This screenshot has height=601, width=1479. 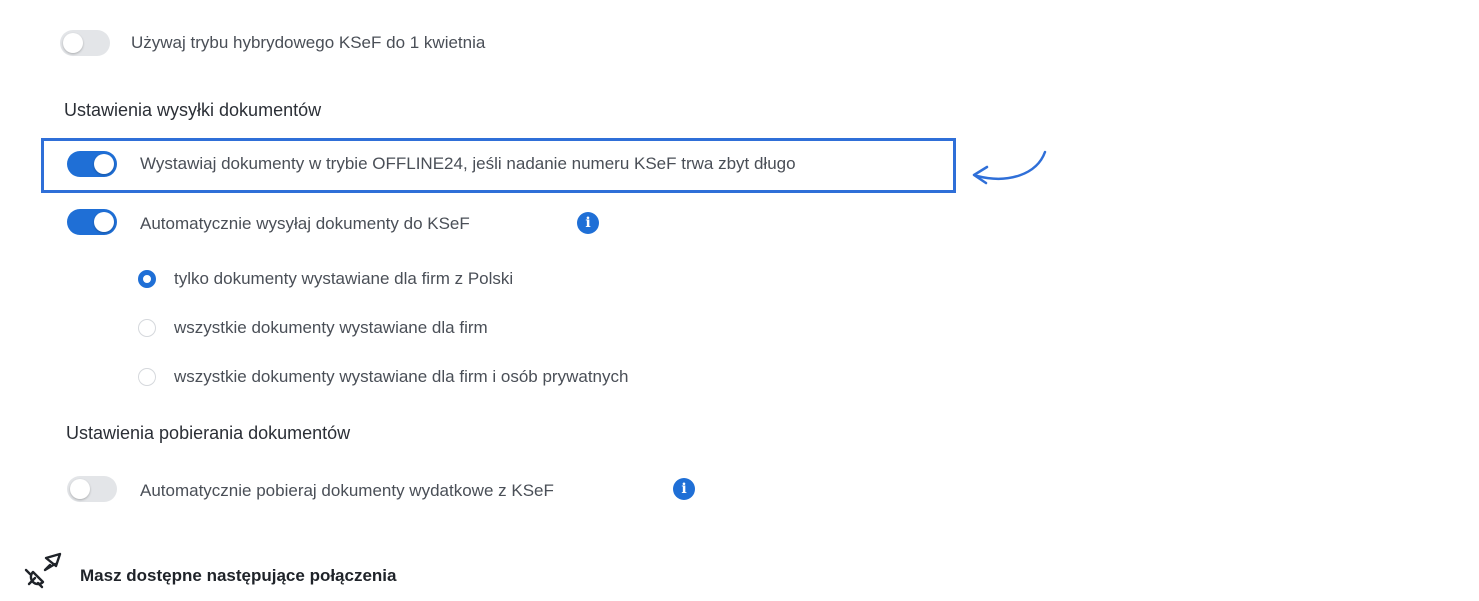 I want to click on send-scope-radio-poland, so click(x=147, y=279).